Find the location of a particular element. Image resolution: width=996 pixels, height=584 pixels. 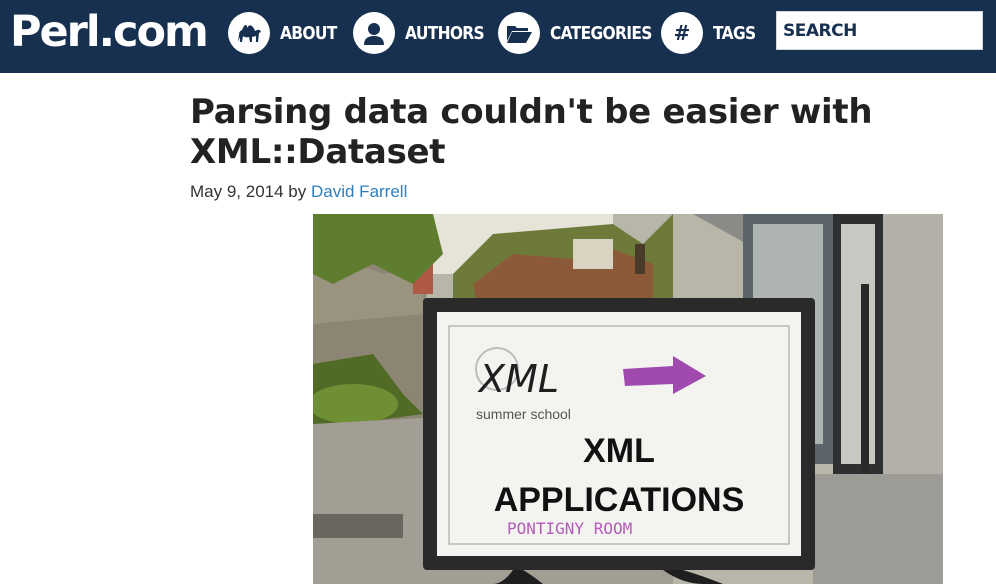

sign-xml-logo: XML is located at coordinates (518, 379).